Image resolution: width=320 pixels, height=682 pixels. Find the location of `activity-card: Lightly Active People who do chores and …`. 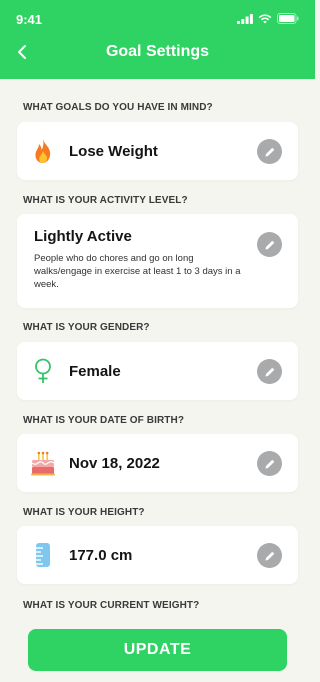

activity-card: Lightly Active People who do chores and … is located at coordinates (157, 261).